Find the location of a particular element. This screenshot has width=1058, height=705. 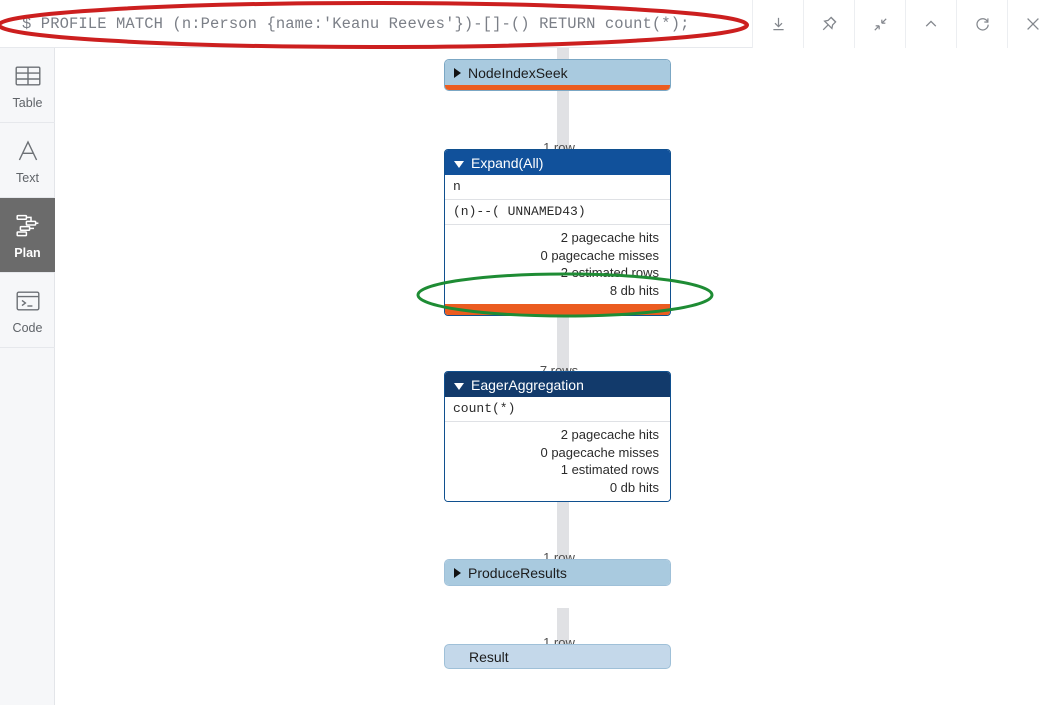

code-icon is located at coordinates (28, 301).